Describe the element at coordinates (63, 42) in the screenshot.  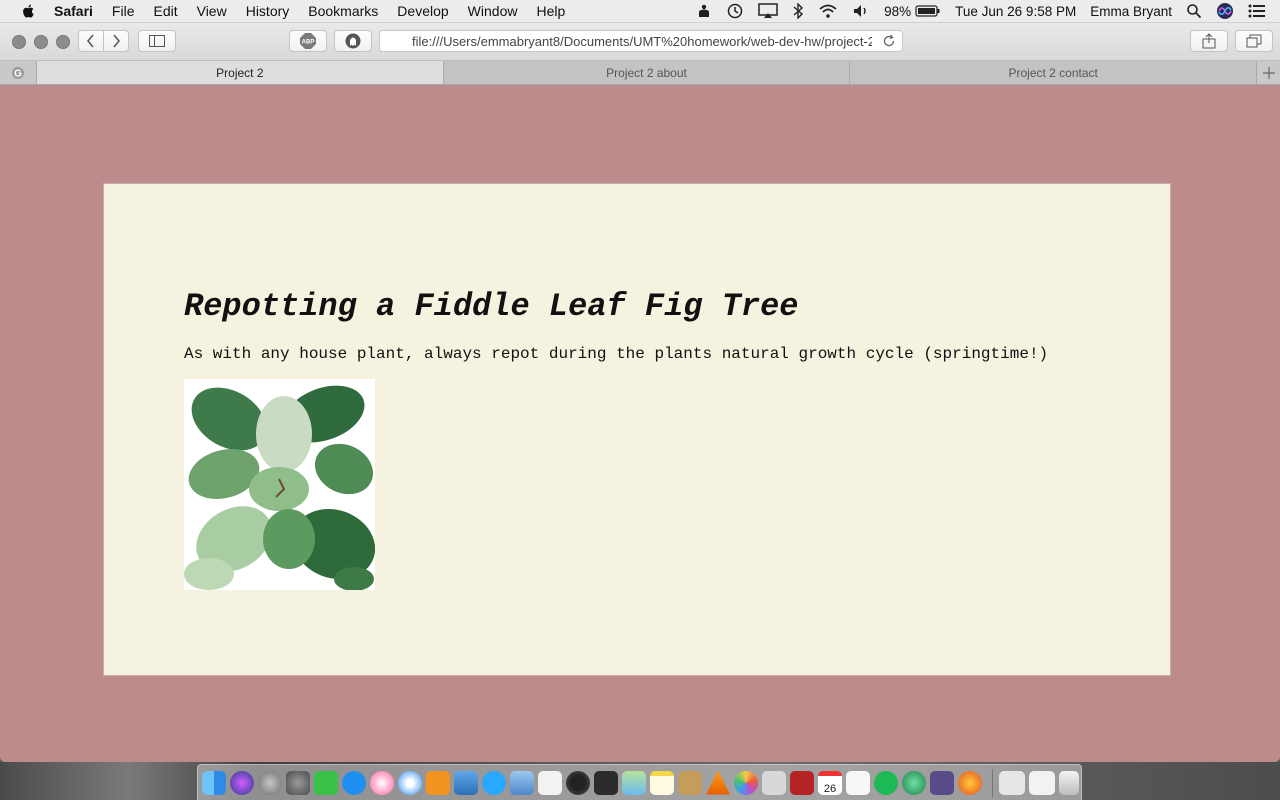
I see `zoom-window-button` at that location.